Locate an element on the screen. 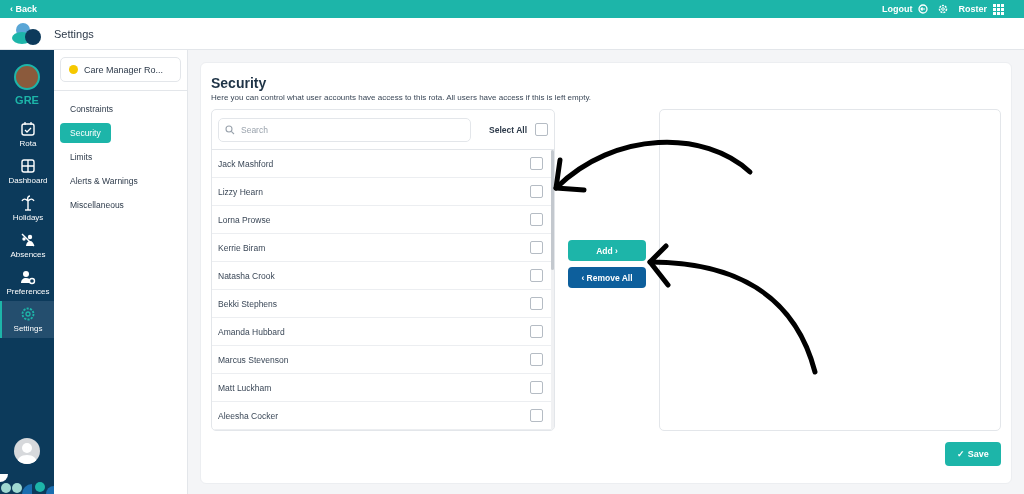  user-name: Natasha Crook is located at coordinates (246, 275).